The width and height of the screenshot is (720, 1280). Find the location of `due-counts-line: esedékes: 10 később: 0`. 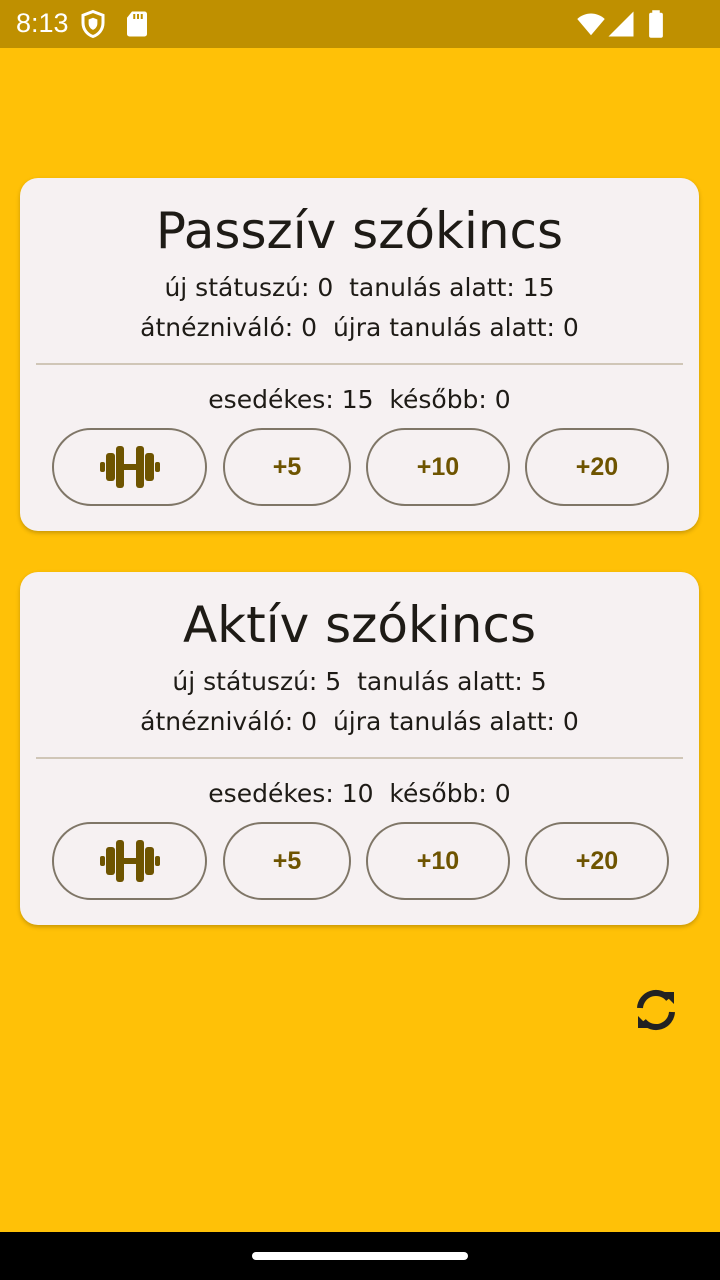

due-counts-line: esedékes: 10 később: 0 is located at coordinates (359, 793).